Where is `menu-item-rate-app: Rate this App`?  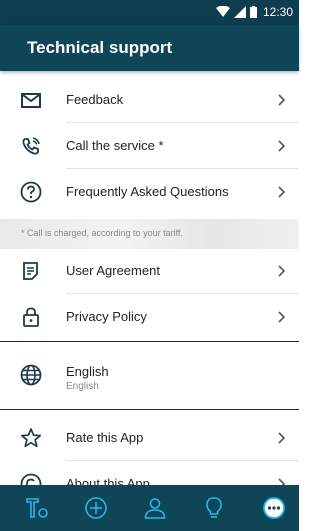
menu-item-rate-app: Rate this App is located at coordinates (149, 438).